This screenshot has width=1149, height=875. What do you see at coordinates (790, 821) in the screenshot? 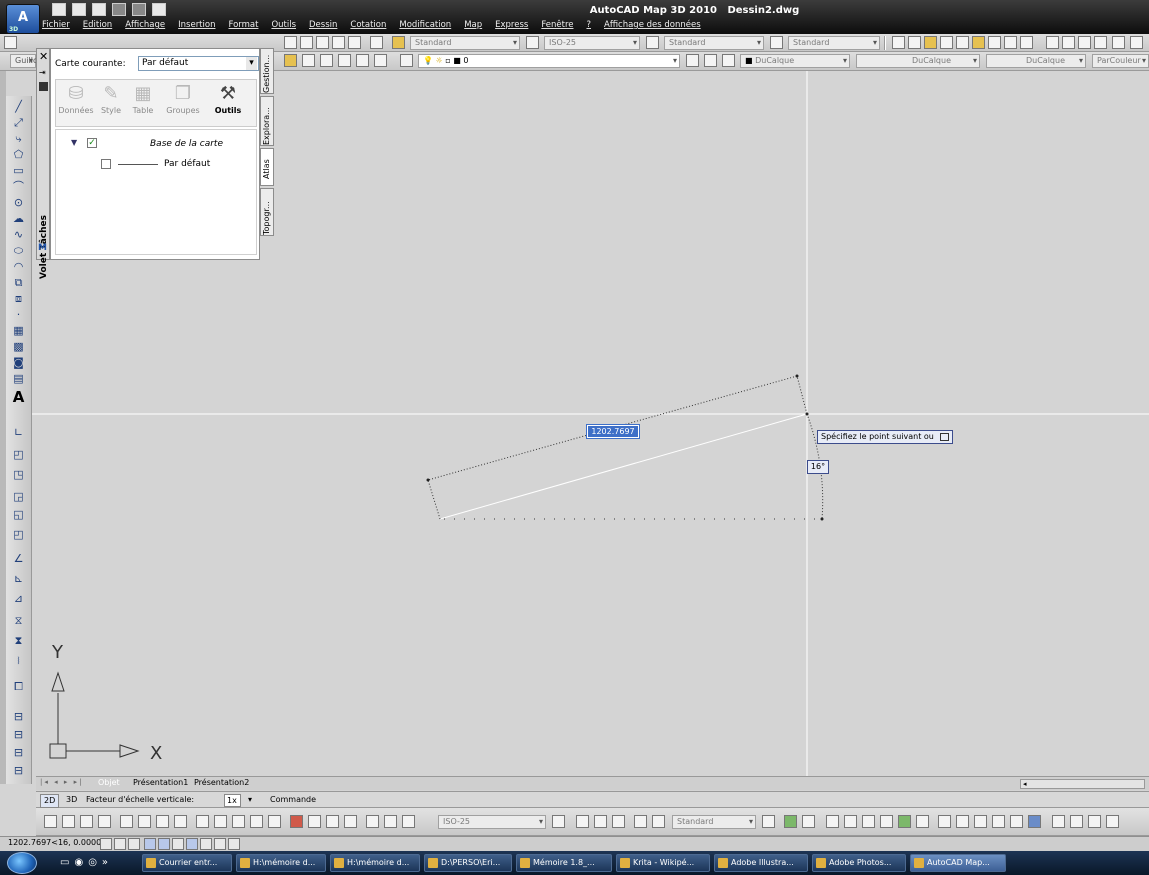
I see `map-tool-a-icon` at bounding box center [790, 821].